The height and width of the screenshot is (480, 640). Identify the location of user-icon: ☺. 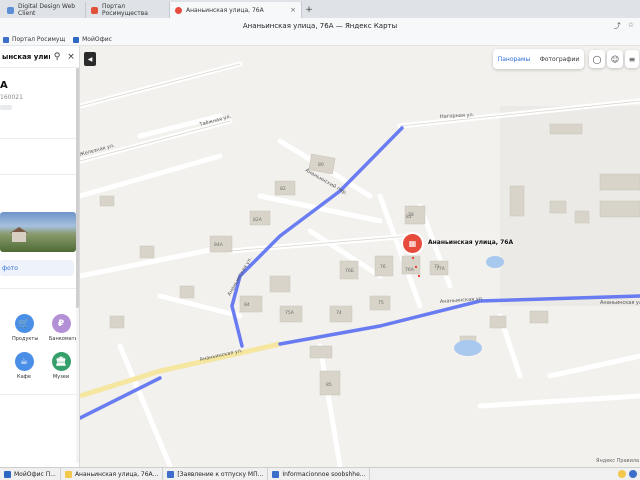
(615, 59).